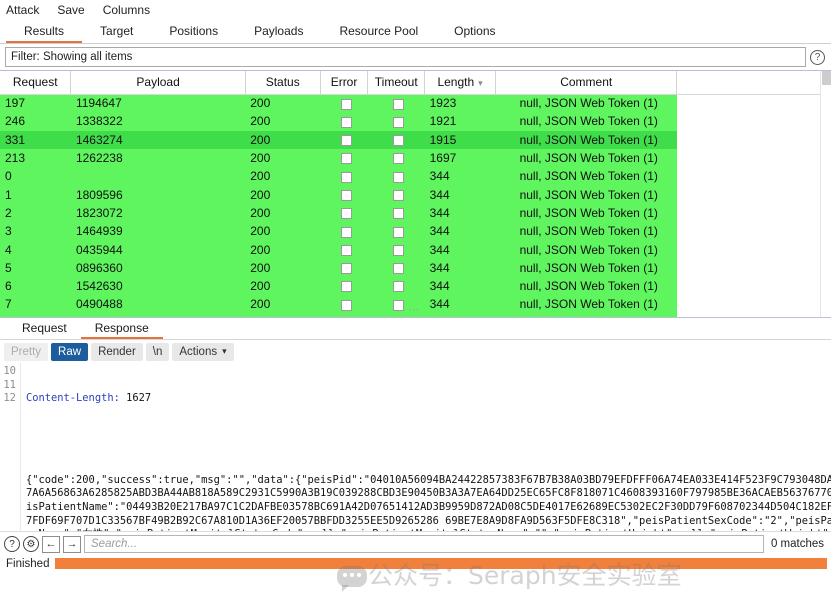 This screenshot has width=831, height=609. What do you see at coordinates (344, 83) in the screenshot?
I see `column-header-error: Error` at bounding box center [344, 83].